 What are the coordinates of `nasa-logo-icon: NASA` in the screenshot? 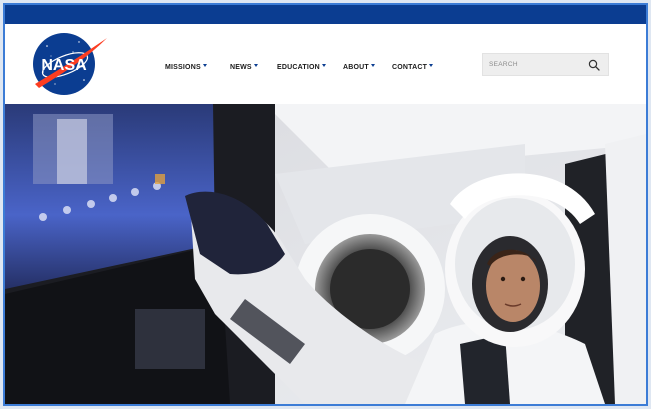 It's located at (70, 64).